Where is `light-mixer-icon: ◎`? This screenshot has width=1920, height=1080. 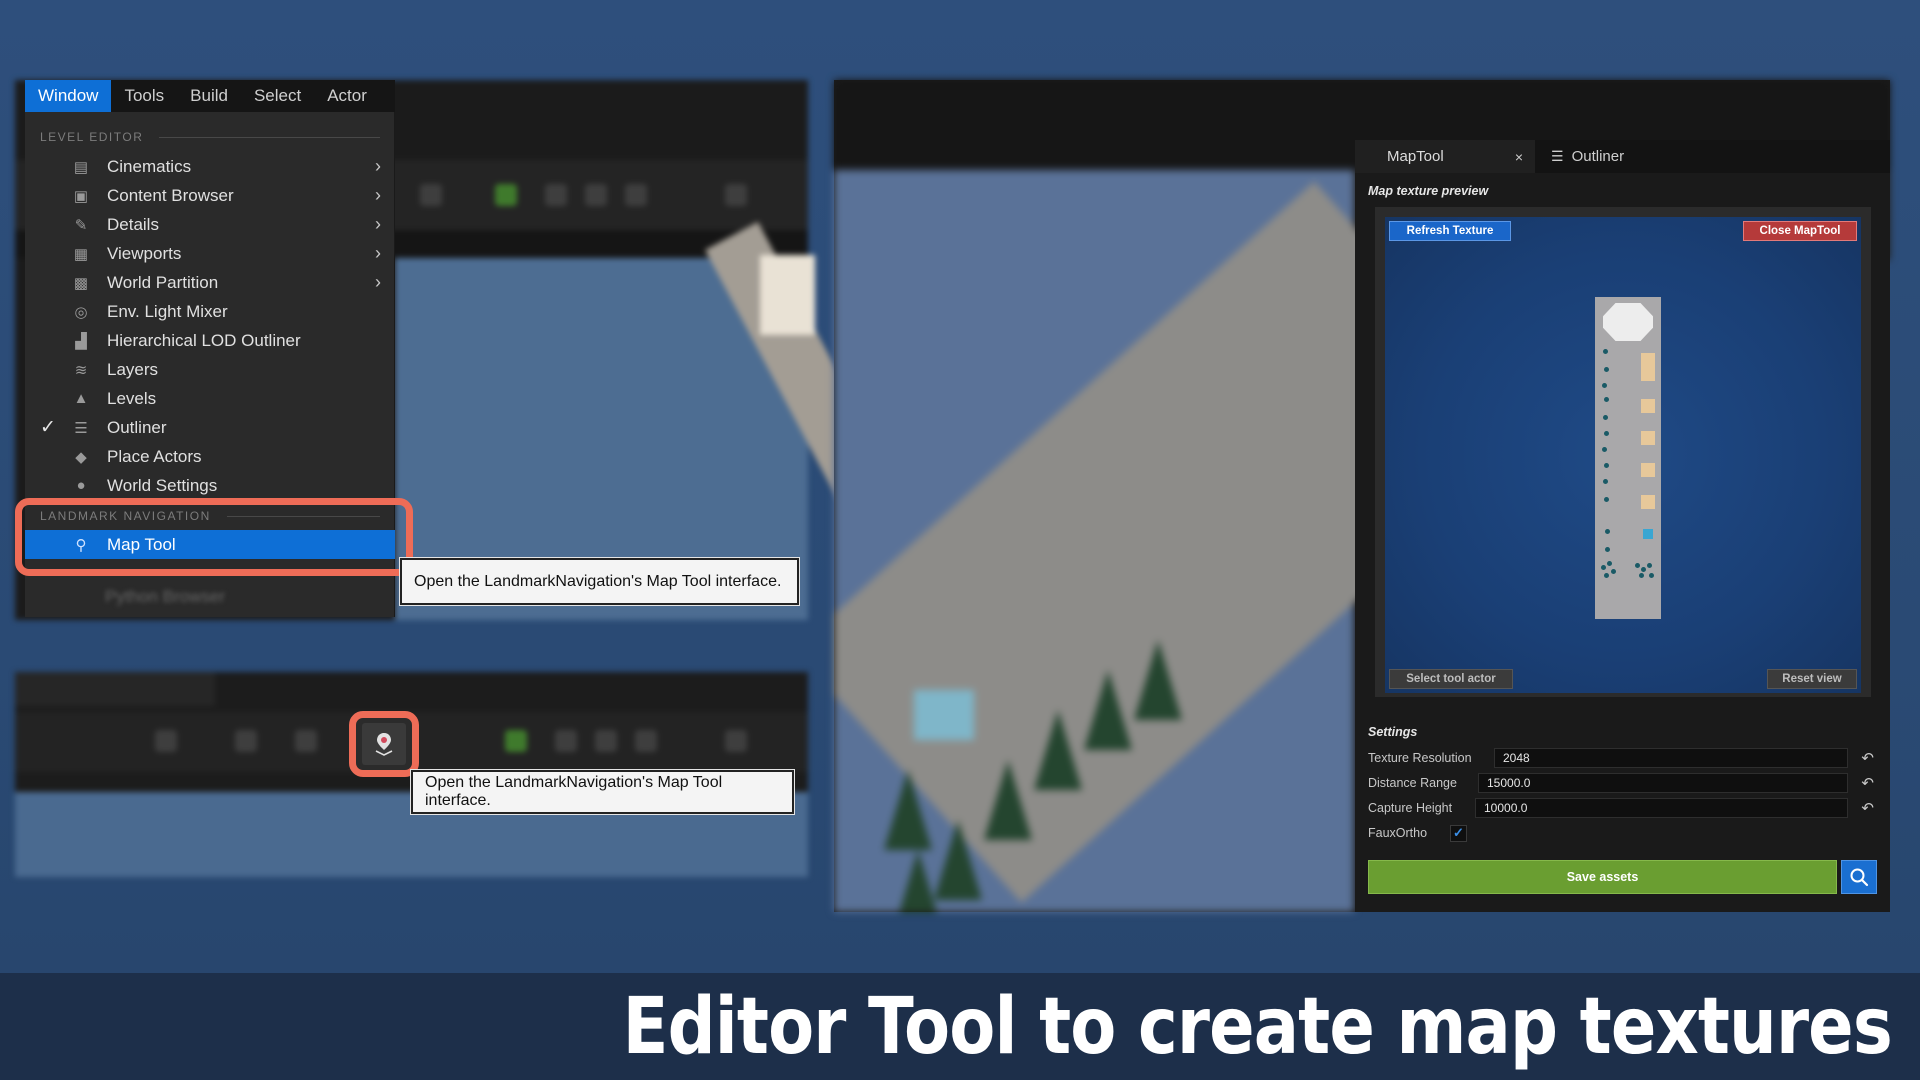 light-mixer-icon: ◎ is located at coordinates (81, 312).